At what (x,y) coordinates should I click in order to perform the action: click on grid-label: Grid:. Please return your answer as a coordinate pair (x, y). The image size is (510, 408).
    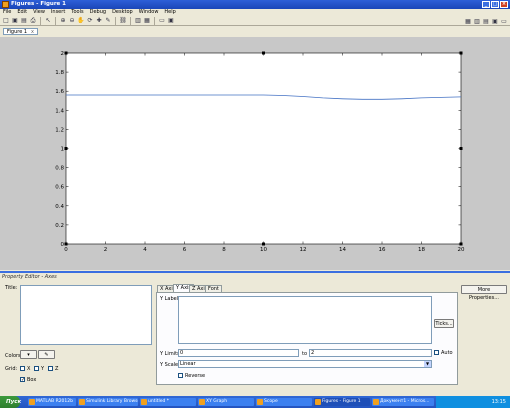
    Looking at the image, I should click on (11, 369).